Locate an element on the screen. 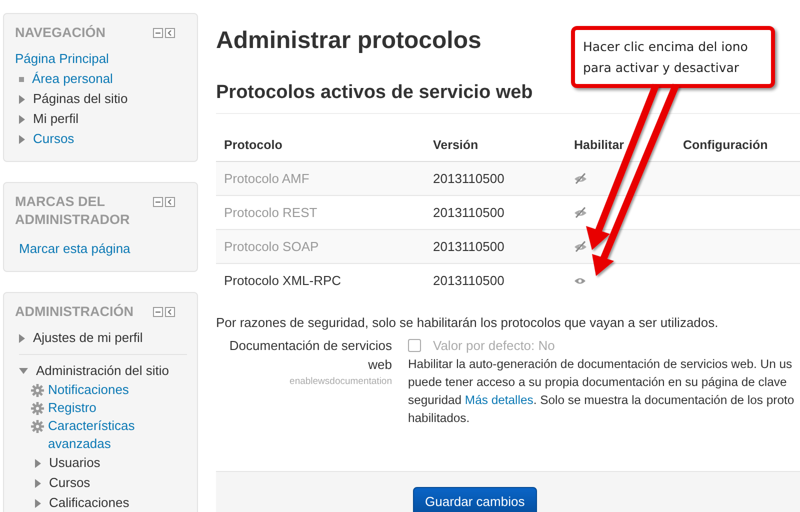 This screenshot has width=800, height=512. table-cell: Protocolo SOAP is located at coordinates (320, 247).